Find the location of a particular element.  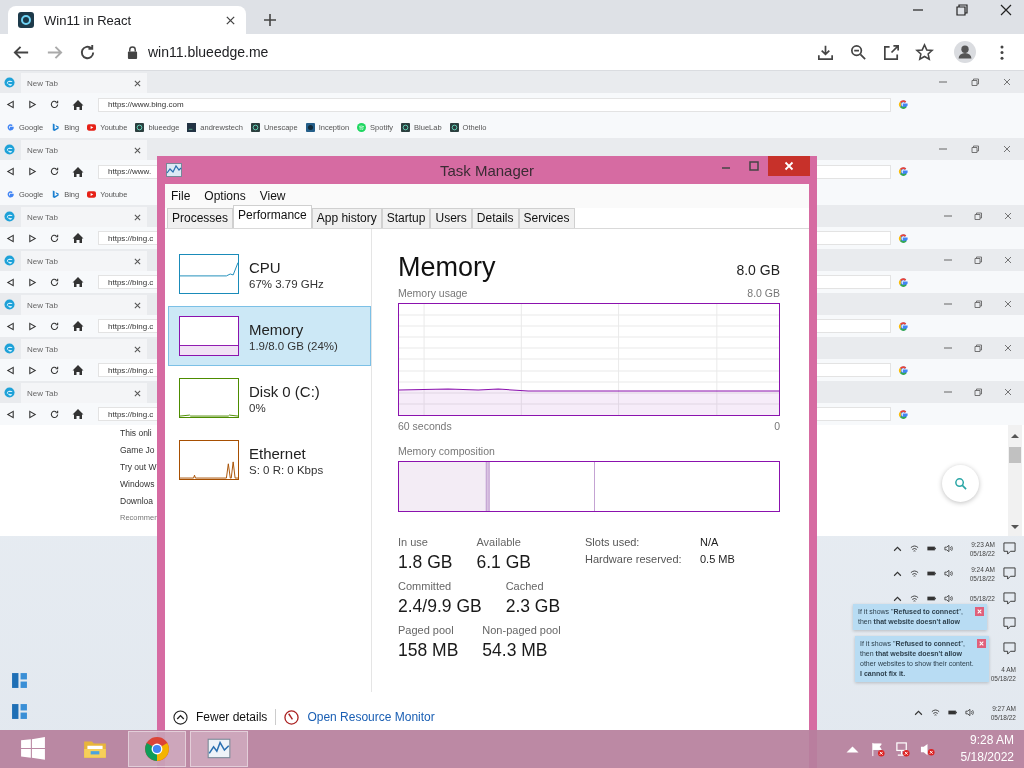

tab: Startup is located at coordinates (406, 218).